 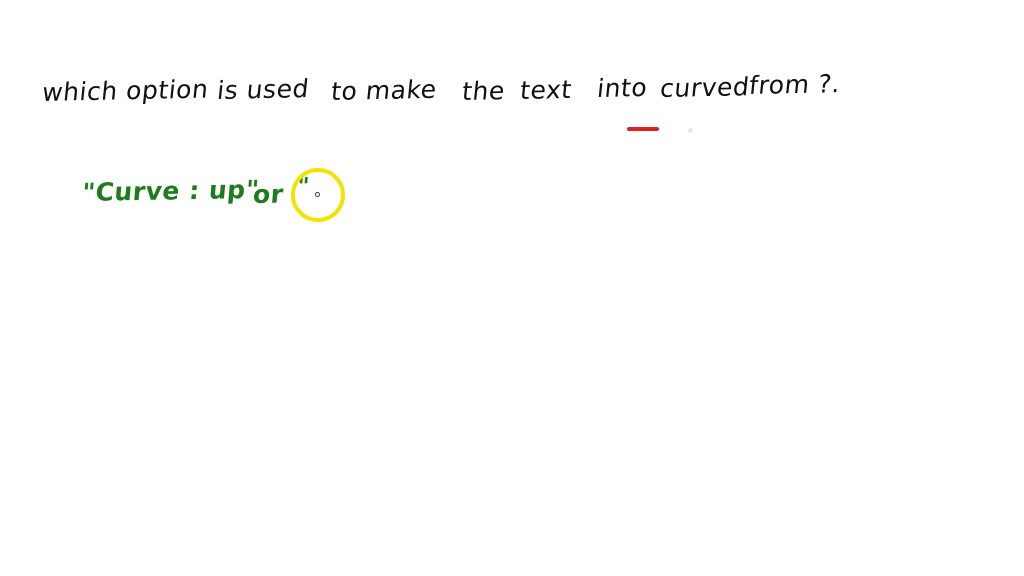 I want to click on circle-center-dot, so click(x=317, y=194).